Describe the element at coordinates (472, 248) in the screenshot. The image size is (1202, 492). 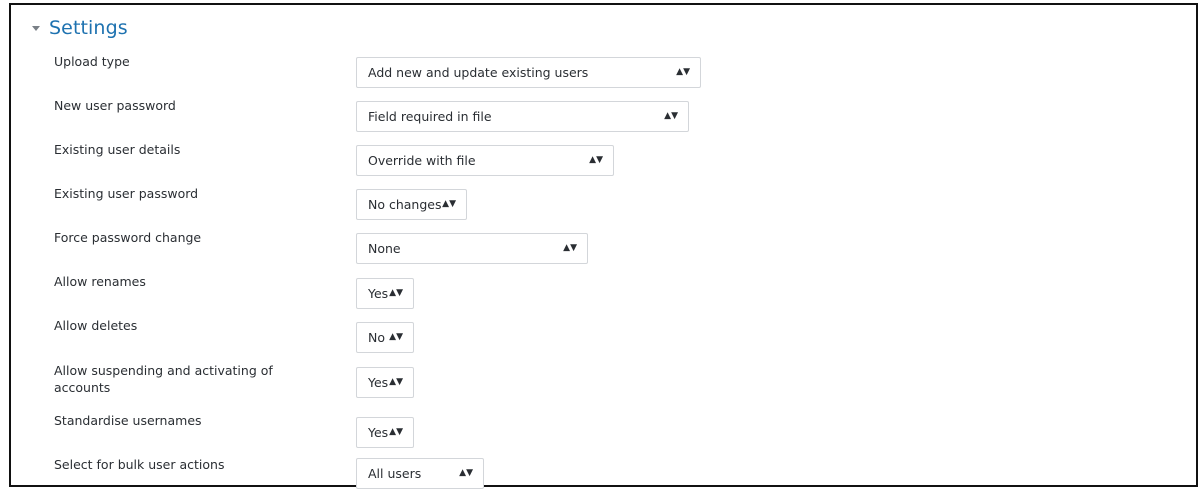
I see `force-password-change-select: None ▲▼` at that location.